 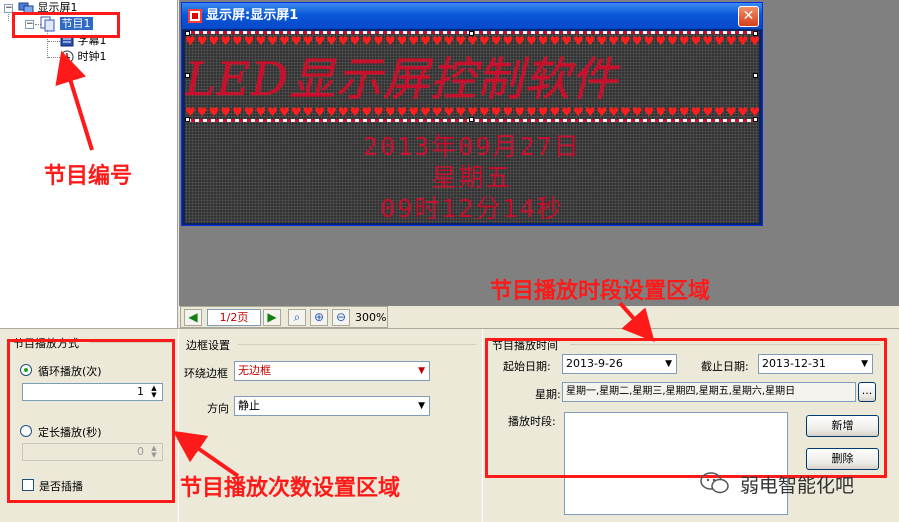 I want to click on page-indicator: 1/2页, so click(x=234, y=317).